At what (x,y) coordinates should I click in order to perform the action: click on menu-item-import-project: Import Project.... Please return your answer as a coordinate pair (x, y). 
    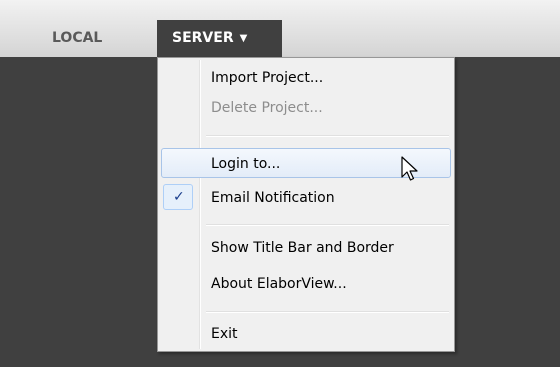
    Looking at the image, I should click on (306, 78).